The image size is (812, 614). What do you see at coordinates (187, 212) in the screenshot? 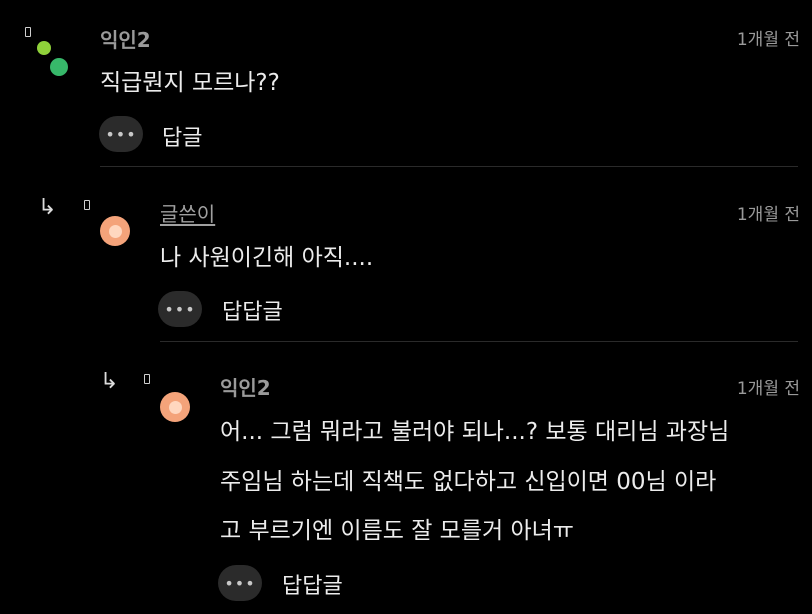
I see `comment-author: 글쓴이` at bounding box center [187, 212].